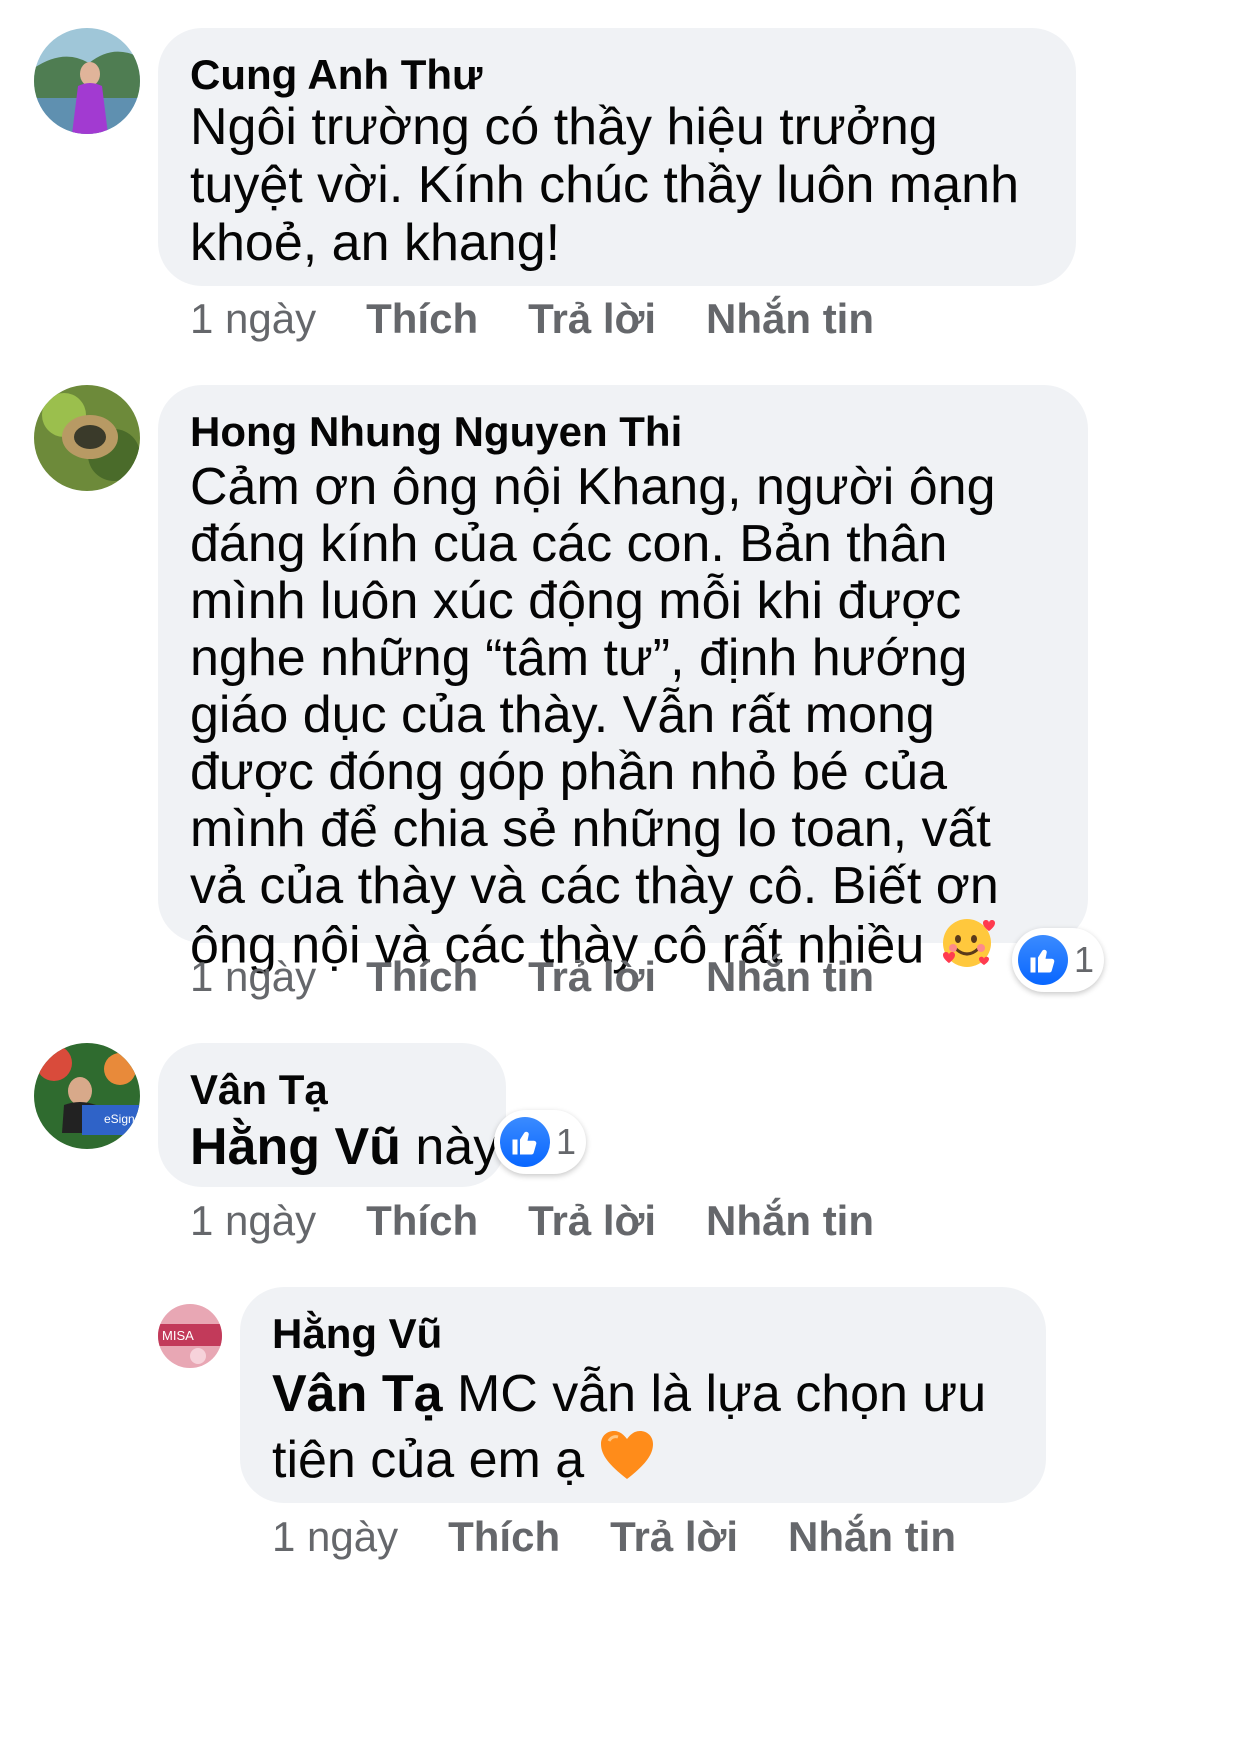 The image size is (1242, 1737). Describe the element at coordinates (623, 432) in the screenshot. I see `comment-author: Hong Nhung Nguyen Thi` at that location.